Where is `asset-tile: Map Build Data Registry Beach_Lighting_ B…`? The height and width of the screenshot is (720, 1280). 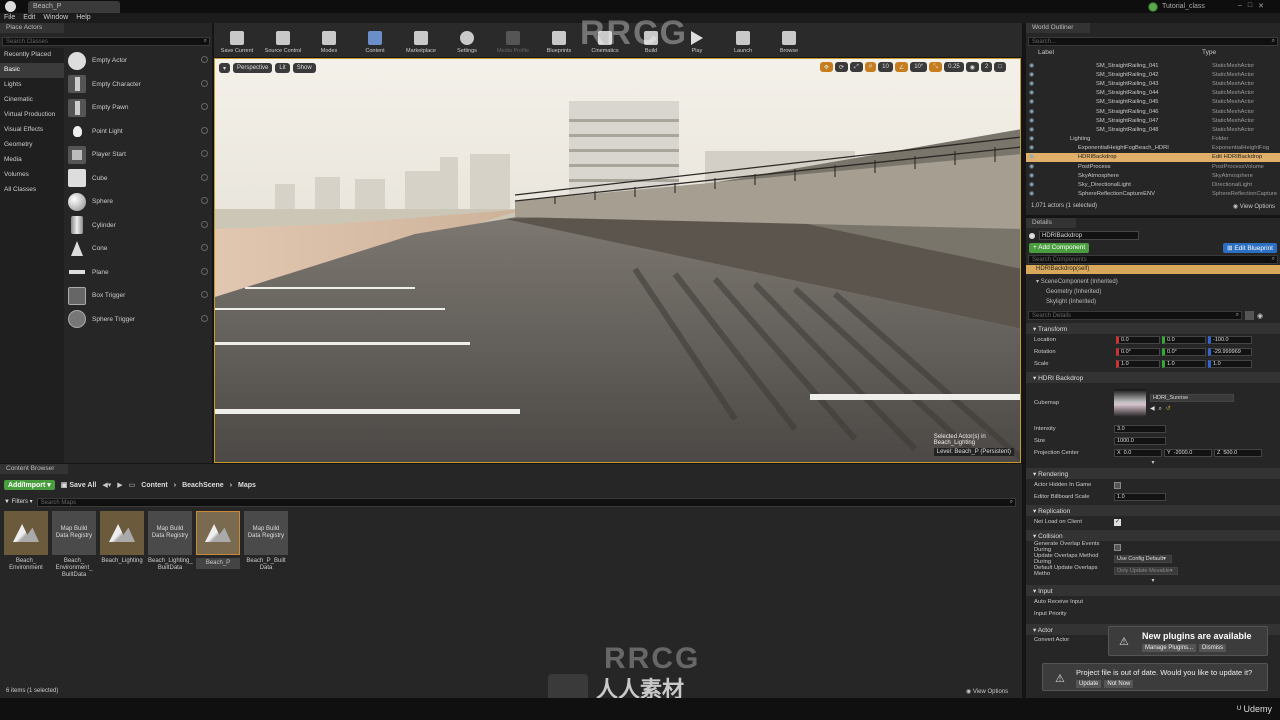 asset-tile: Map Build Data Registry Beach_Lighting_ B… is located at coordinates (170, 541).